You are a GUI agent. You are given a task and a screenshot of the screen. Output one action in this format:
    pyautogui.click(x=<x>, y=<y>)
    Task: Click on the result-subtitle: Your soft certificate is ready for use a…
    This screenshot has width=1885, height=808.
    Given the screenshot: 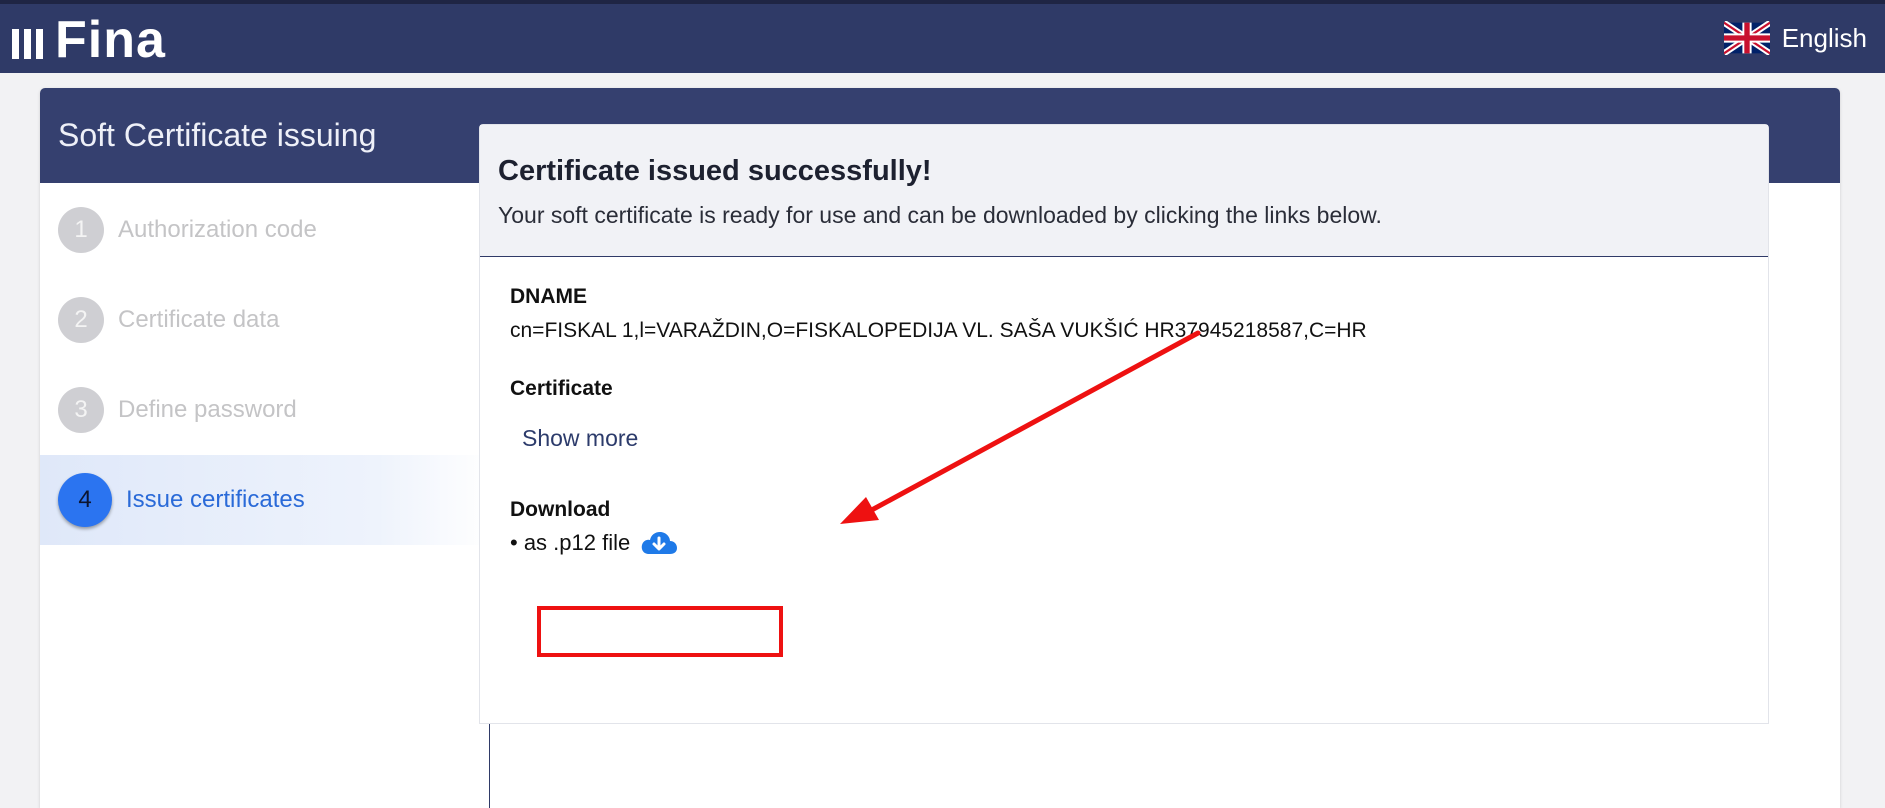 What is the action you would take?
    pyautogui.click(x=940, y=215)
    